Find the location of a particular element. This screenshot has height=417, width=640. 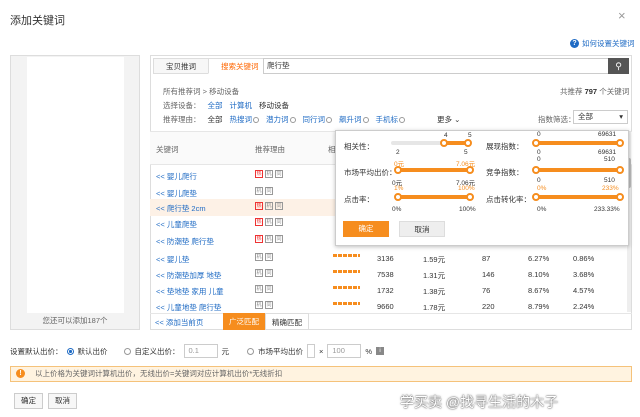

device-mobile: 移动设备 is located at coordinates (274, 105).